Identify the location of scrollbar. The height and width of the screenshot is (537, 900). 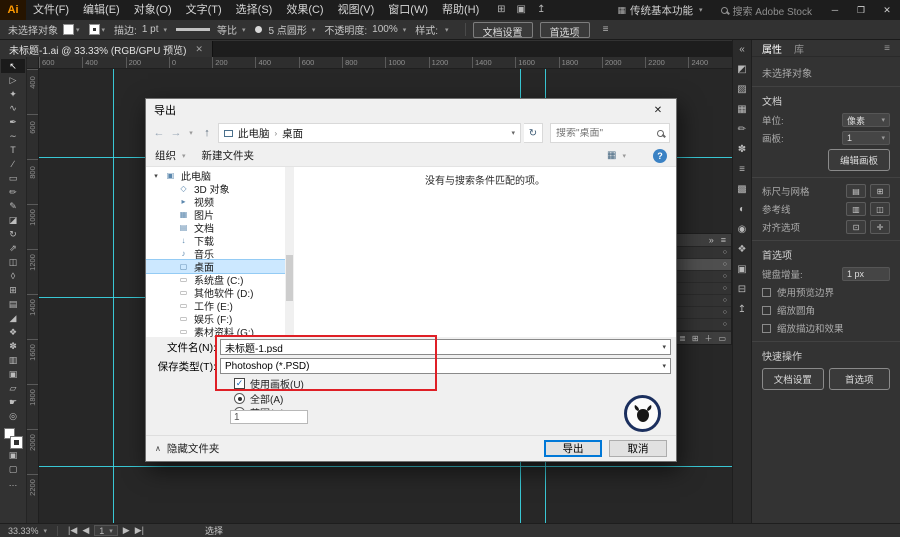
(289, 252).